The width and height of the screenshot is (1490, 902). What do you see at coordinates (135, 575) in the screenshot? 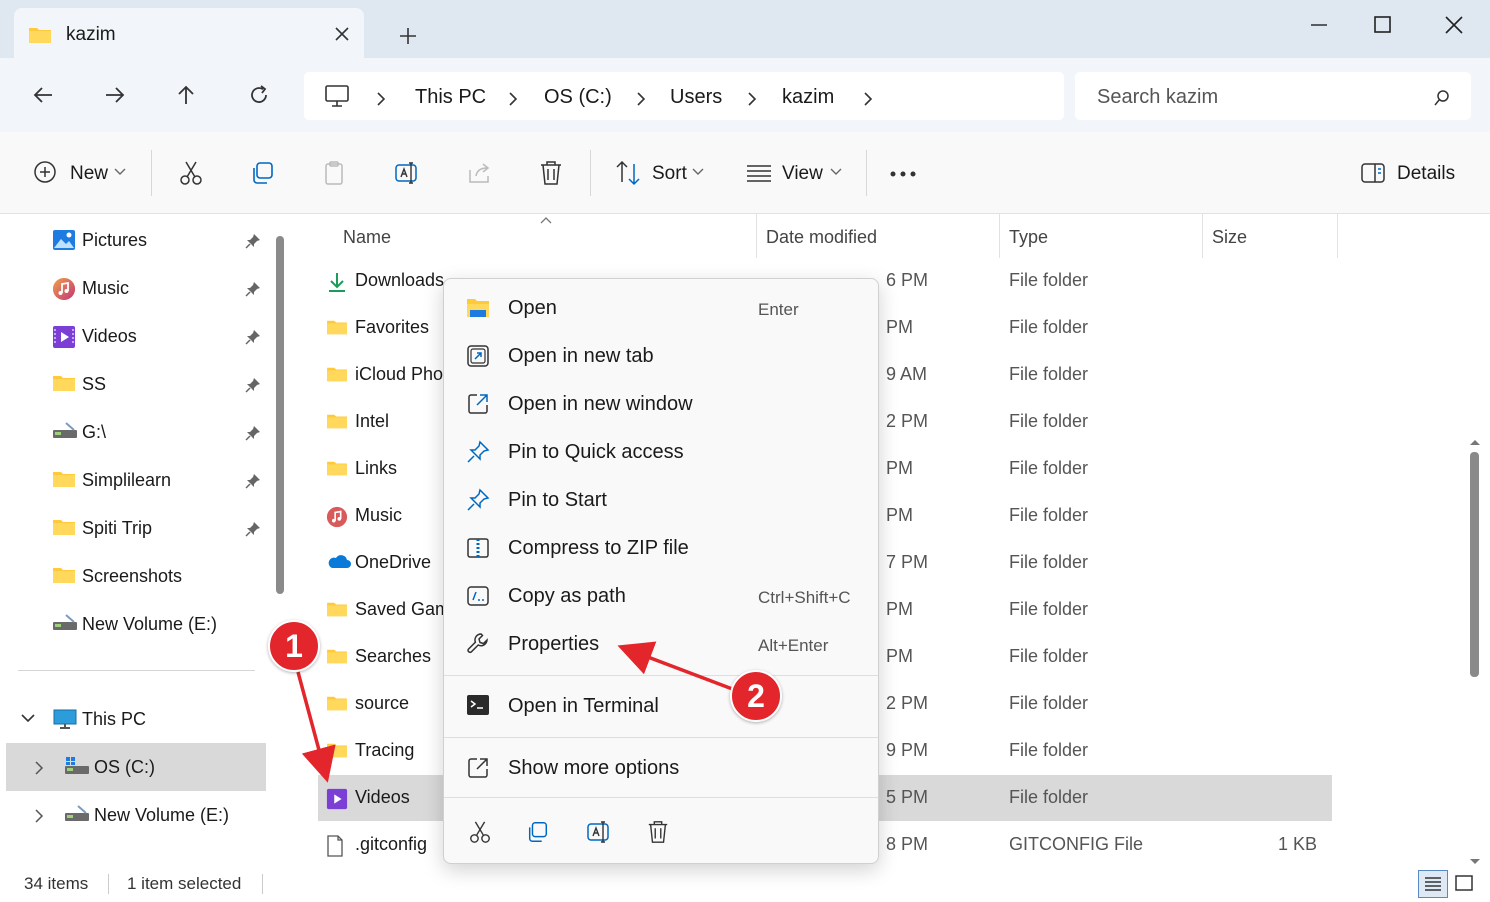
I see `sidebar-item-screenshots: Screenshots` at bounding box center [135, 575].